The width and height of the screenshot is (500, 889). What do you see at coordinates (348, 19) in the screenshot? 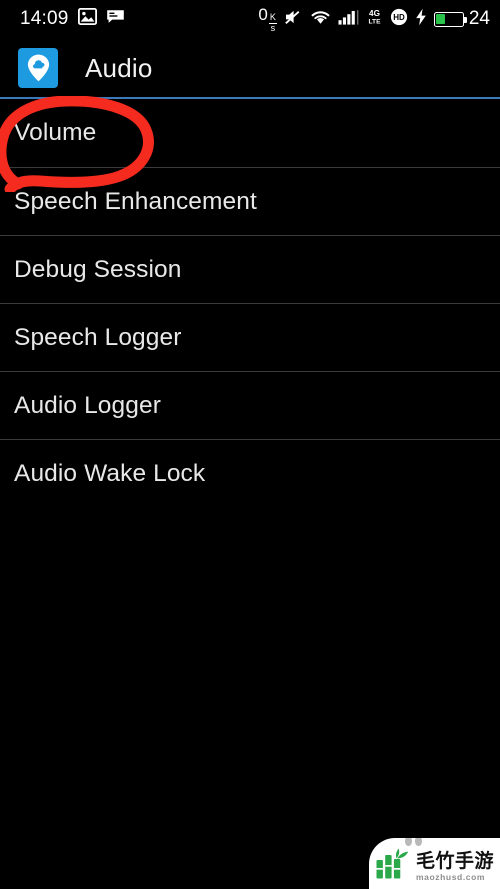
I see `signal-bars-icon` at bounding box center [348, 19].